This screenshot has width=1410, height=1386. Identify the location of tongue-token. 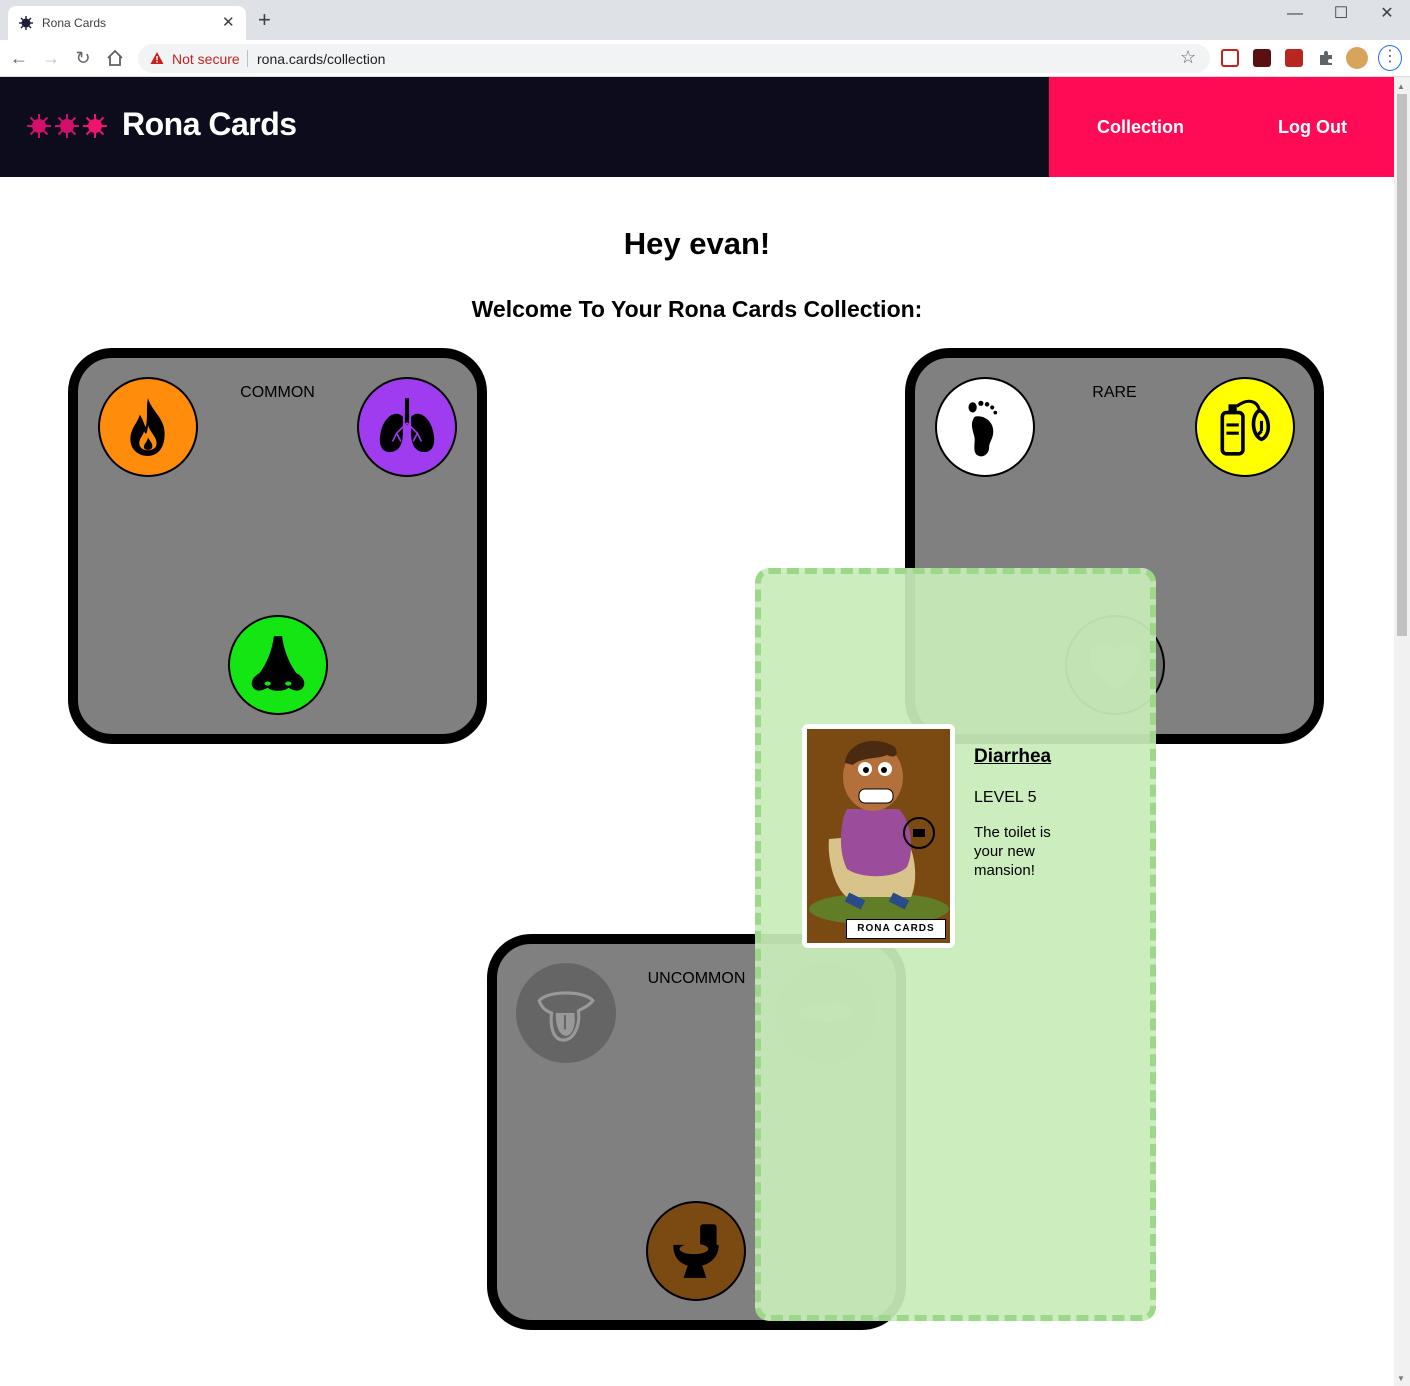
(566, 1013).